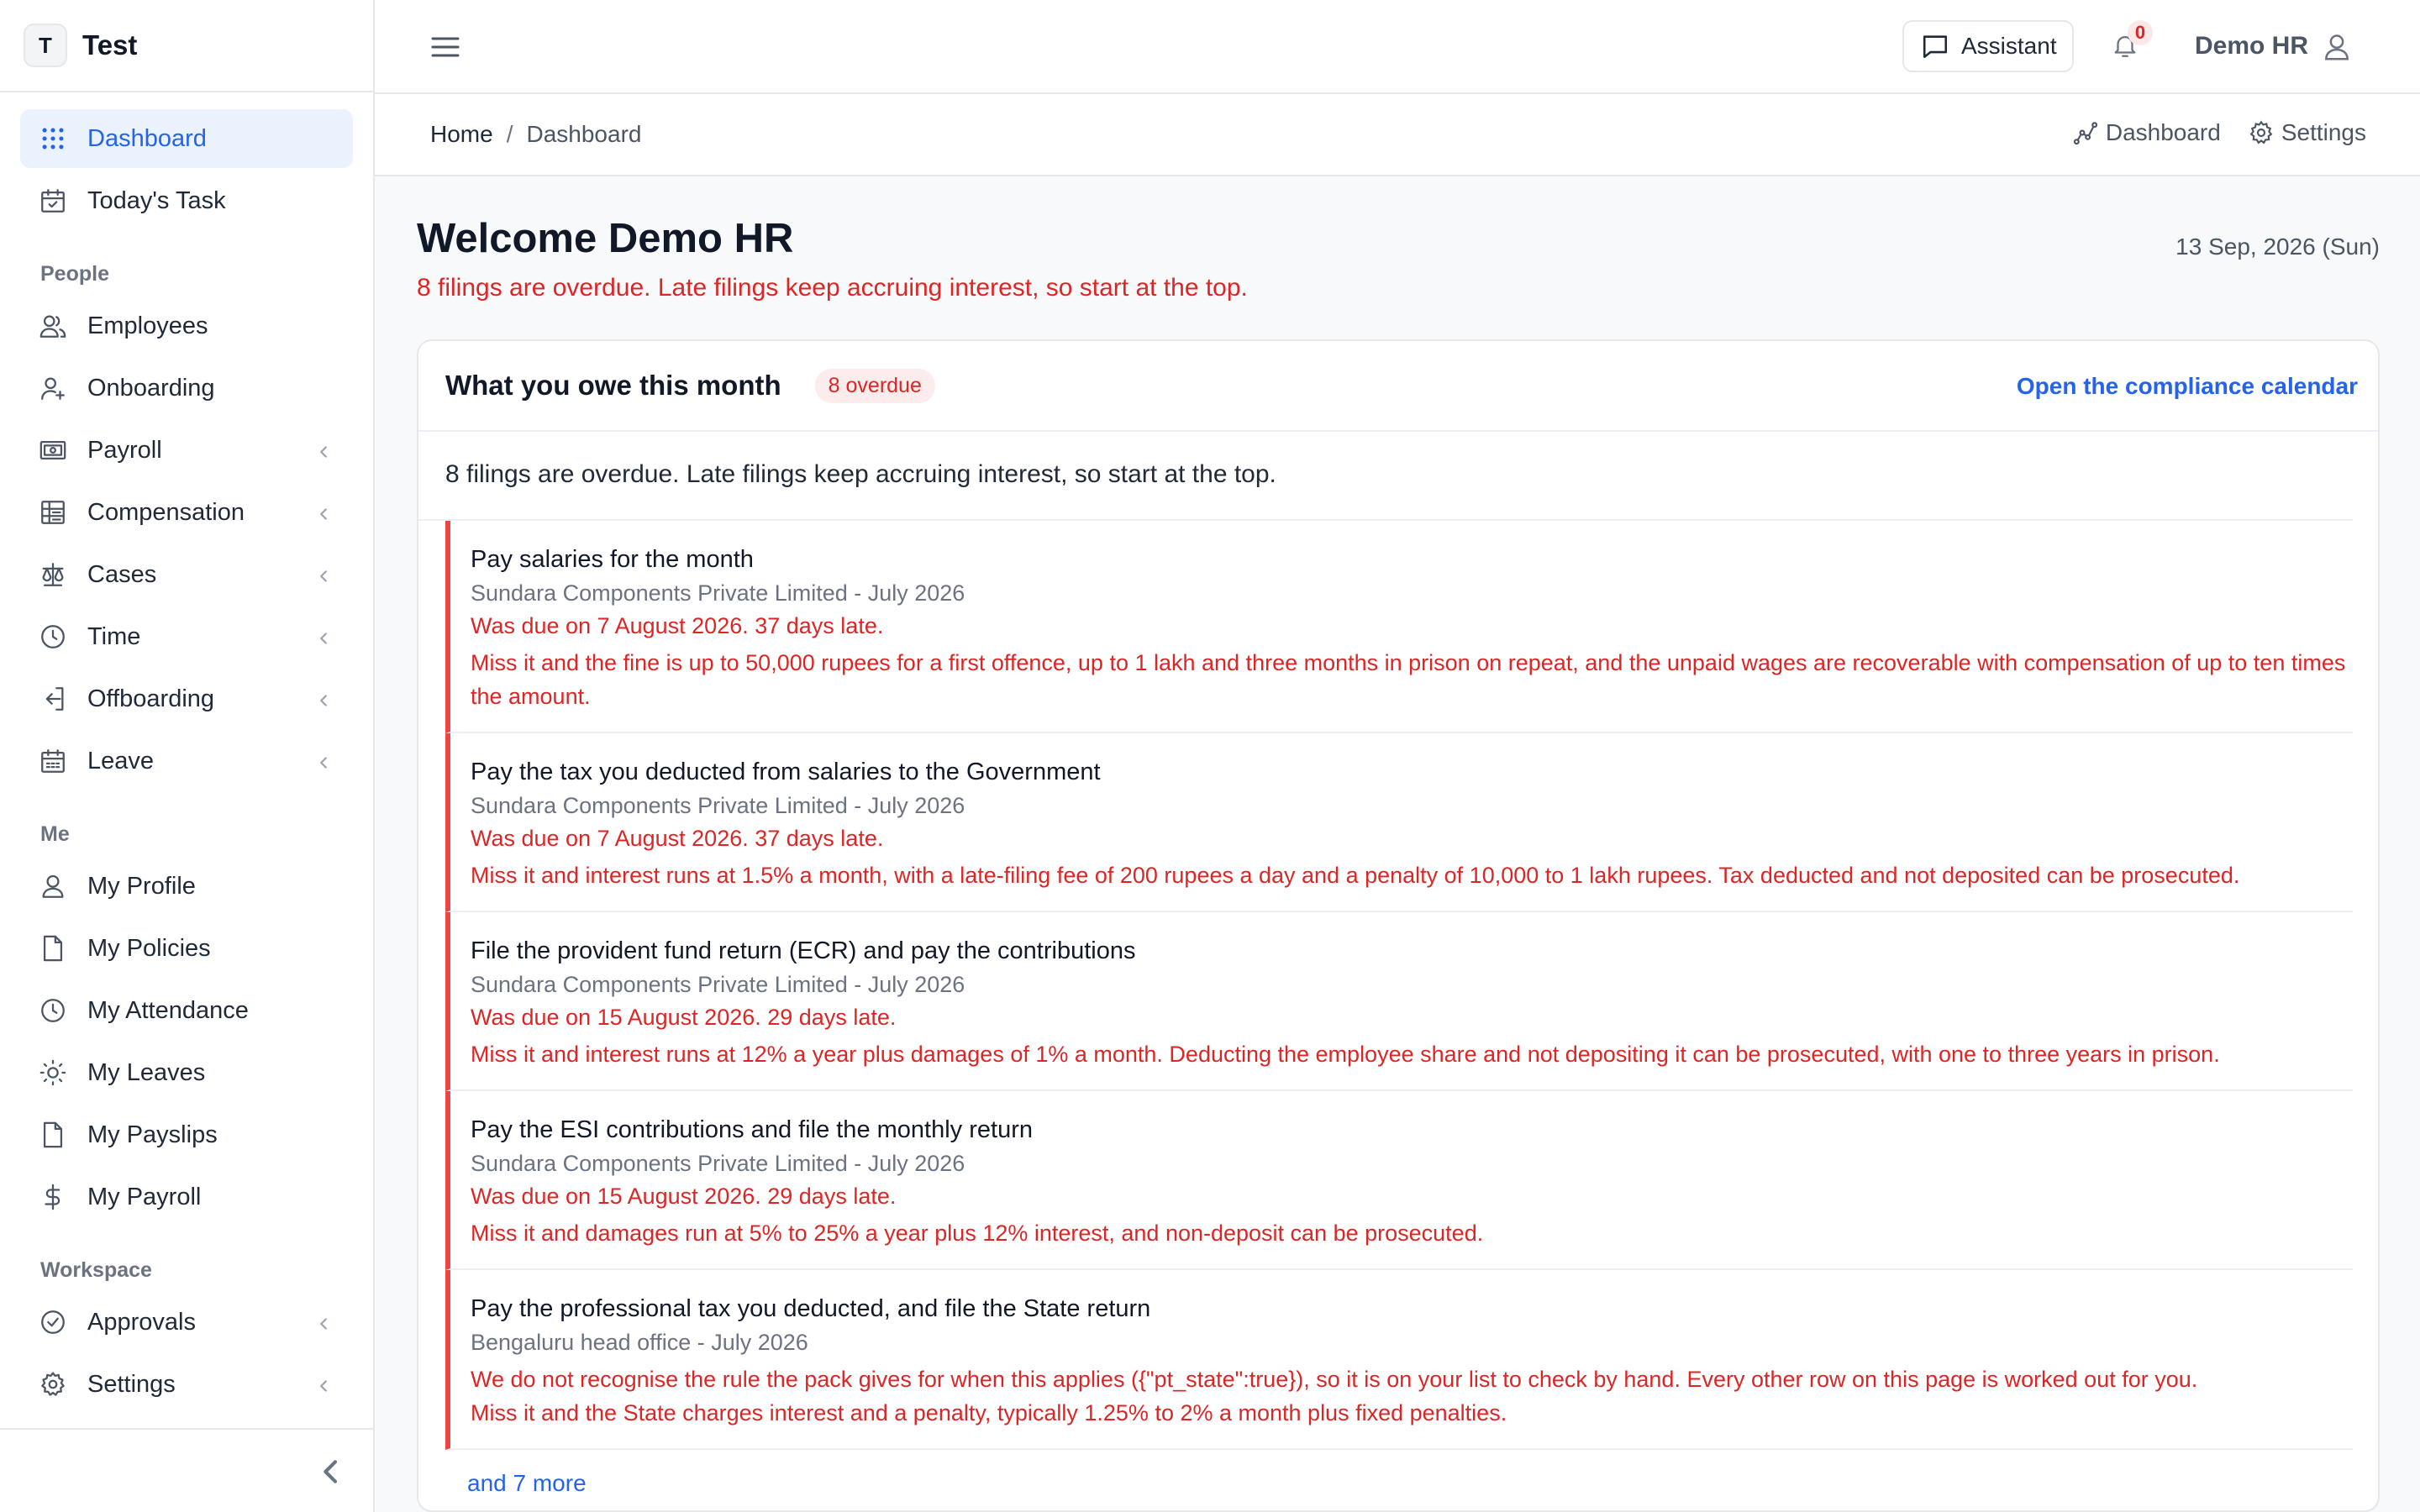 The image size is (2420, 1512). What do you see at coordinates (187, 1134) in the screenshot?
I see `sidebar-item-my-payslips: My Payslips` at bounding box center [187, 1134].